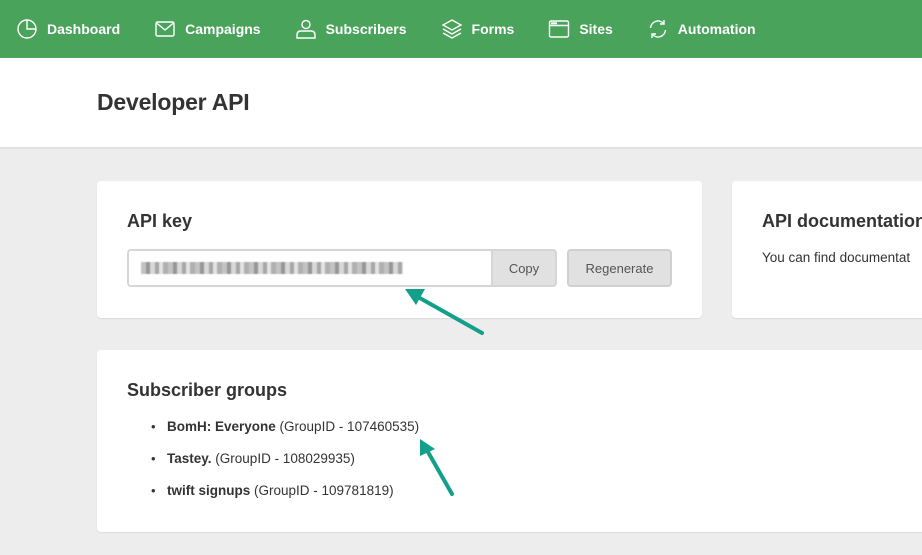 Image resolution: width=922 pixels, height=555 pixels. What do you see at coordinates (716, 29) in the screenshot?
I see `nav-label: Automation` at bounding box center [716, 29].